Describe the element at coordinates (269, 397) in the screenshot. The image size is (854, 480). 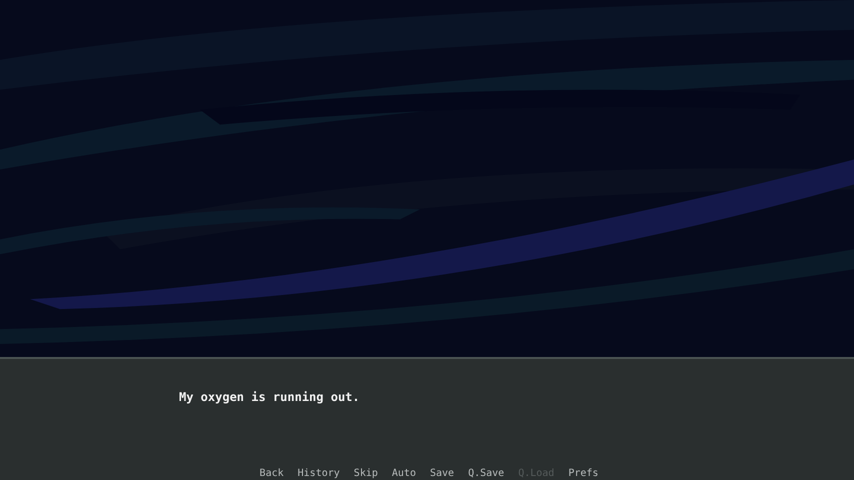
I see `dialogue-text: My oxygen is running out.` at that location.